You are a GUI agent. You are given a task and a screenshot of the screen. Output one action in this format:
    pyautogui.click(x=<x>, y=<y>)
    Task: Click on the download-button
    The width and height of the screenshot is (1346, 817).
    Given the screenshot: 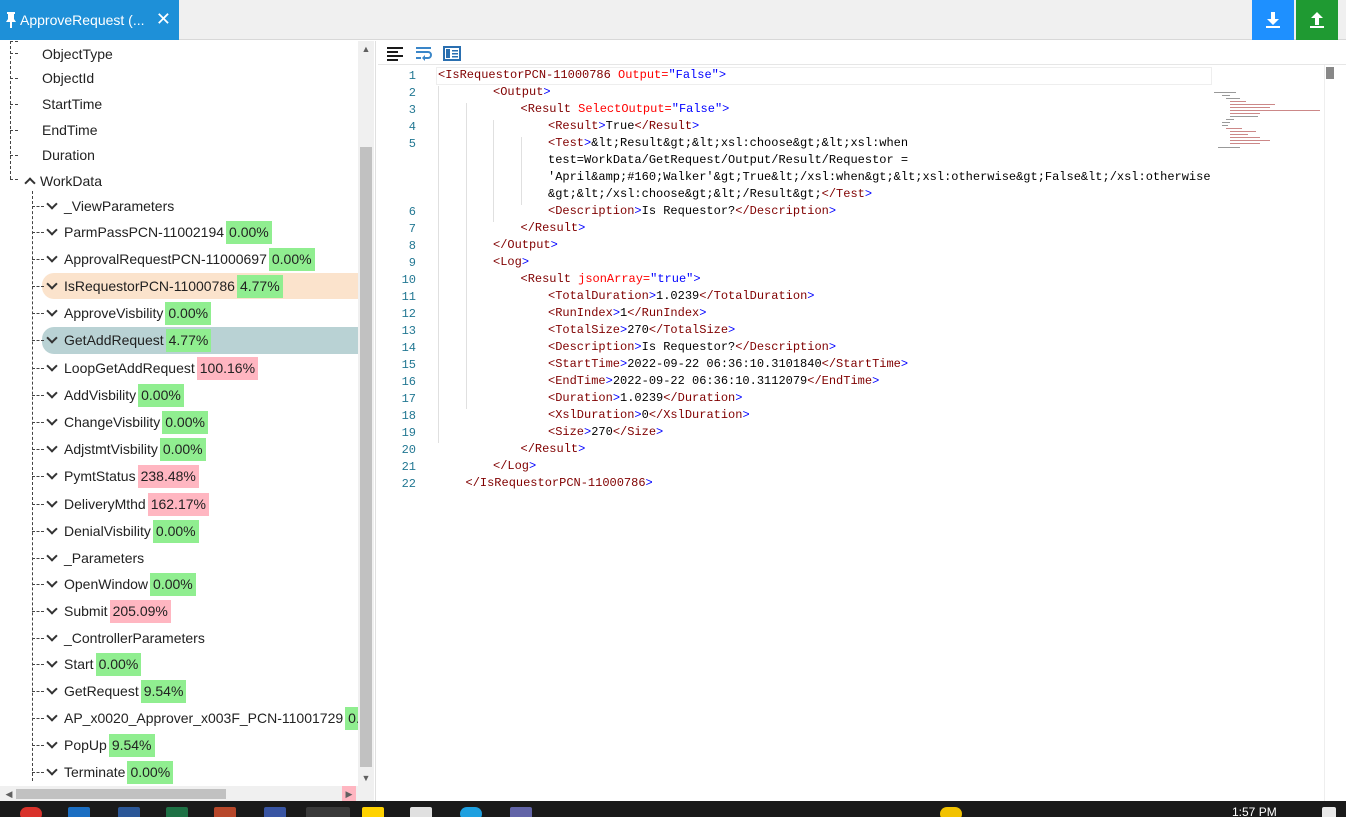 What is the action you would take?
    pyautogui.click(x=1273, y=20)
    